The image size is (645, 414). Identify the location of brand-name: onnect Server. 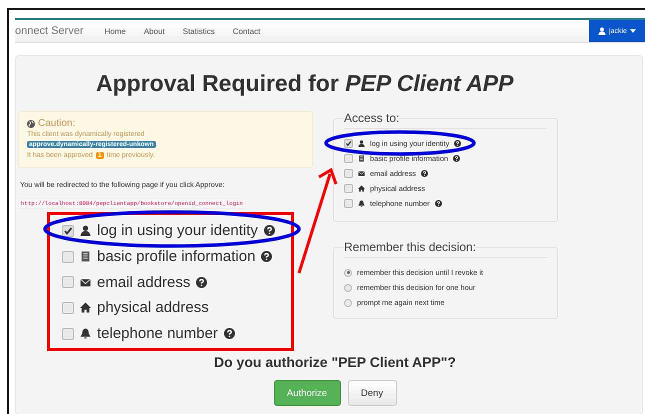
(49, 31).